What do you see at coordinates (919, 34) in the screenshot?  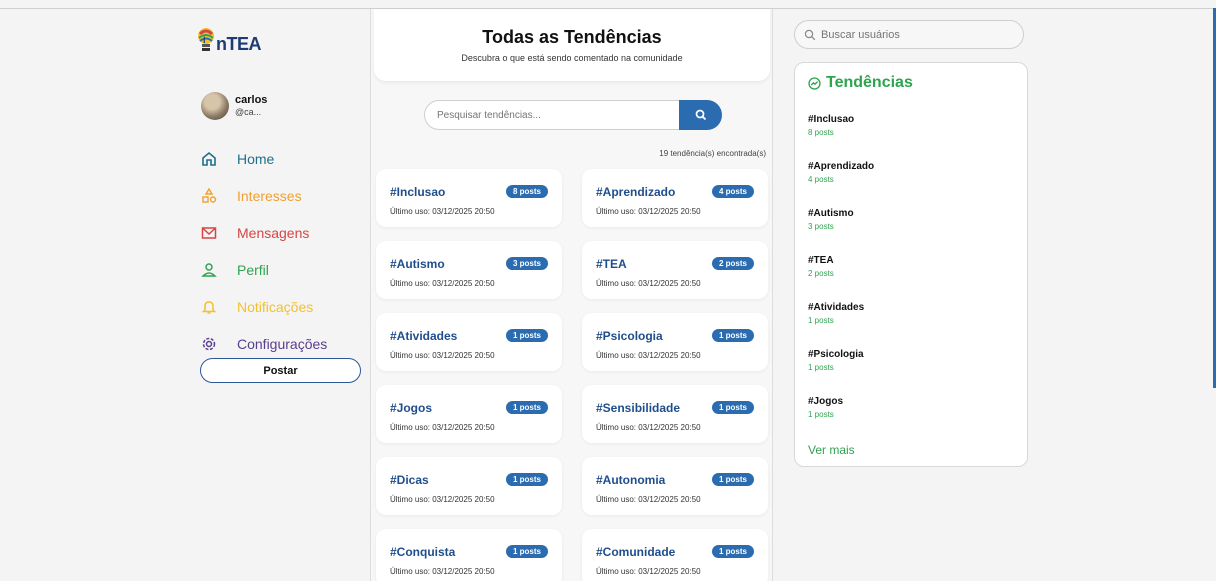 I see `user-search-input` at bounding box center [919, 34].